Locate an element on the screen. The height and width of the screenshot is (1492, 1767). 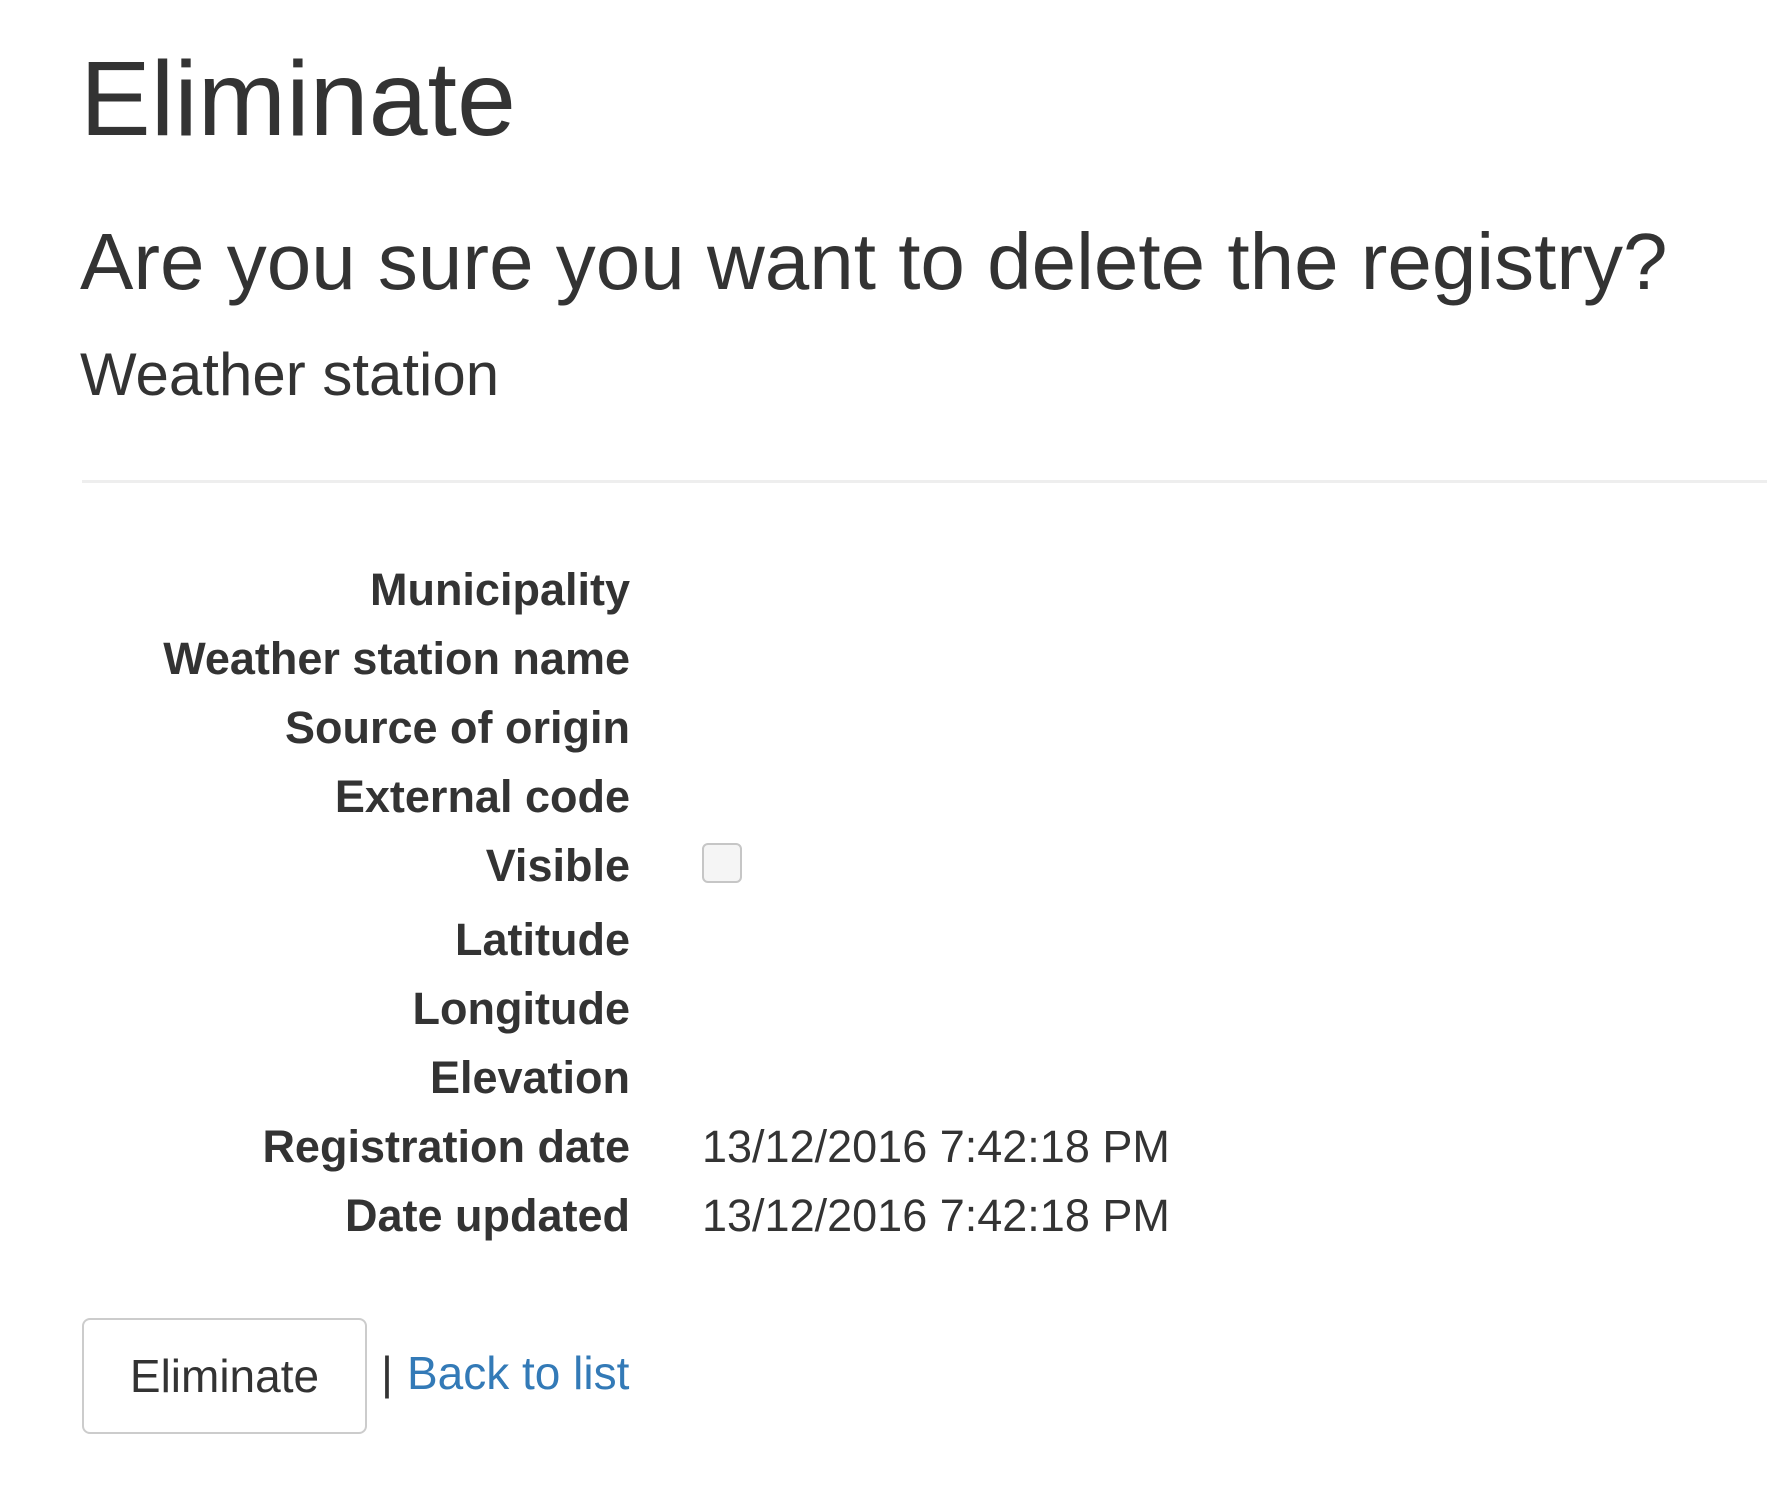
detail-row-source-of-origin: Source of origin is located at coordinates (883, 727).